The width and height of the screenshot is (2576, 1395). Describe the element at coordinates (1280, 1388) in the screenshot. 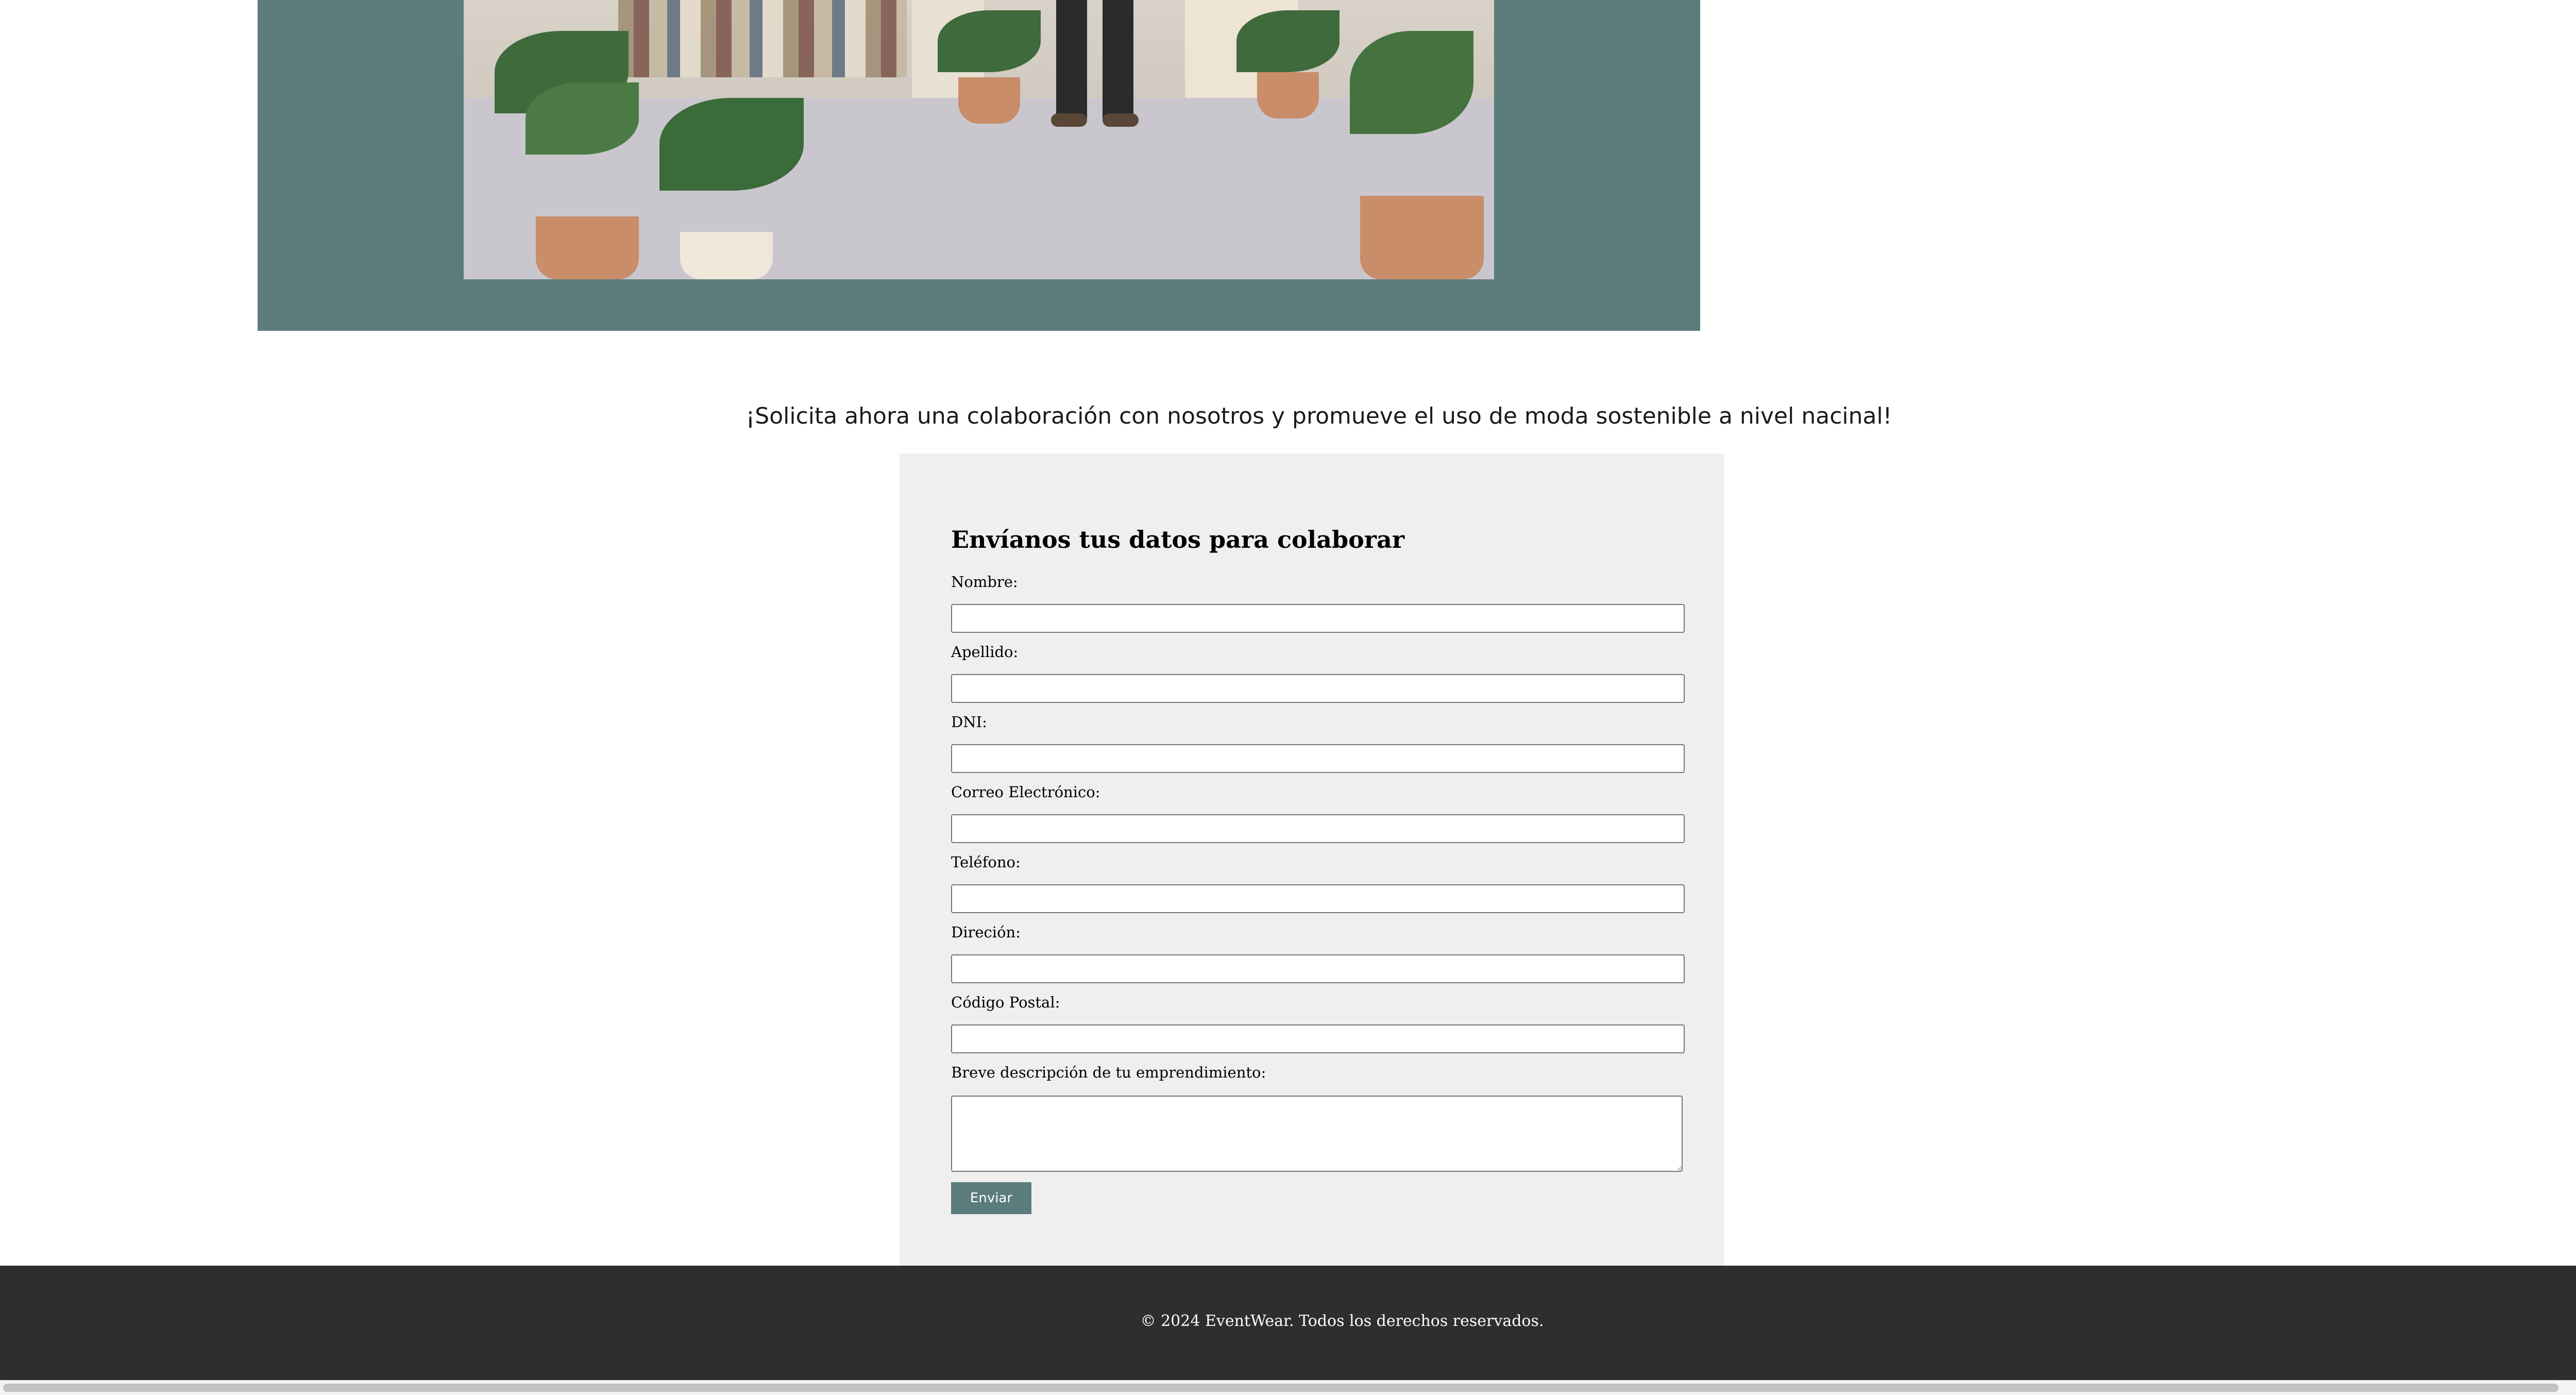

I see `horizontal-scrollbar-thumb` at that location.